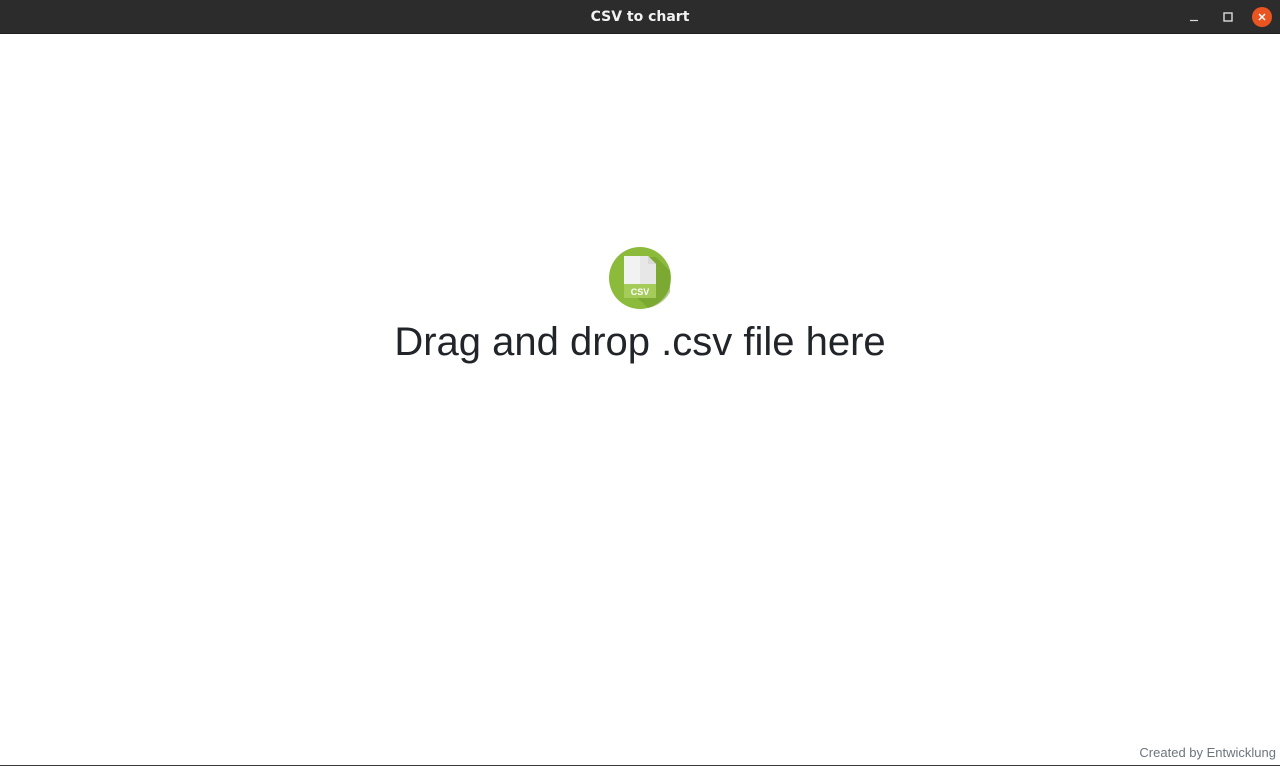 This screenshot has width=1280, height=766. Describe the element at coordinates (1194, 17) in the screenshot. I see `minimize-button` at that location.